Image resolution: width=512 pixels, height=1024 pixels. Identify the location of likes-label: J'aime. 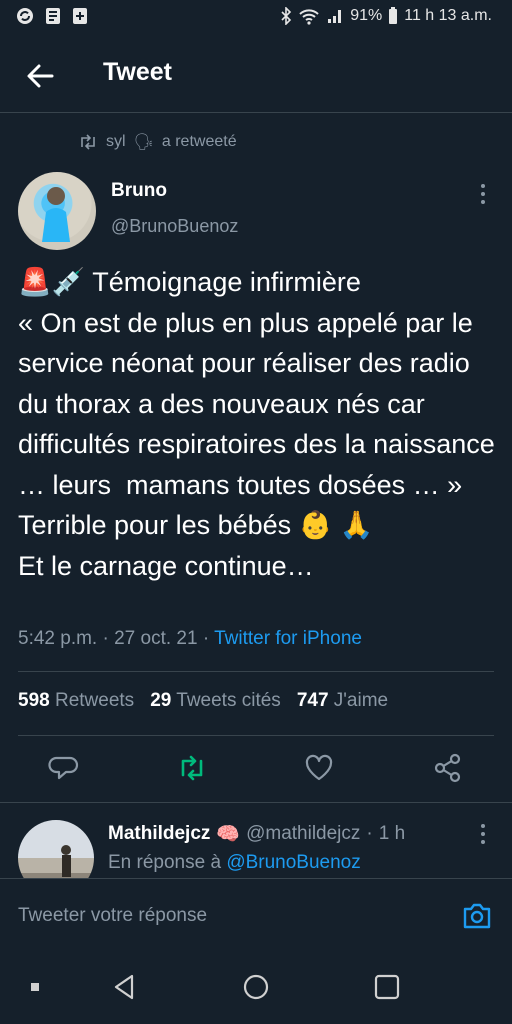
(361, 700).